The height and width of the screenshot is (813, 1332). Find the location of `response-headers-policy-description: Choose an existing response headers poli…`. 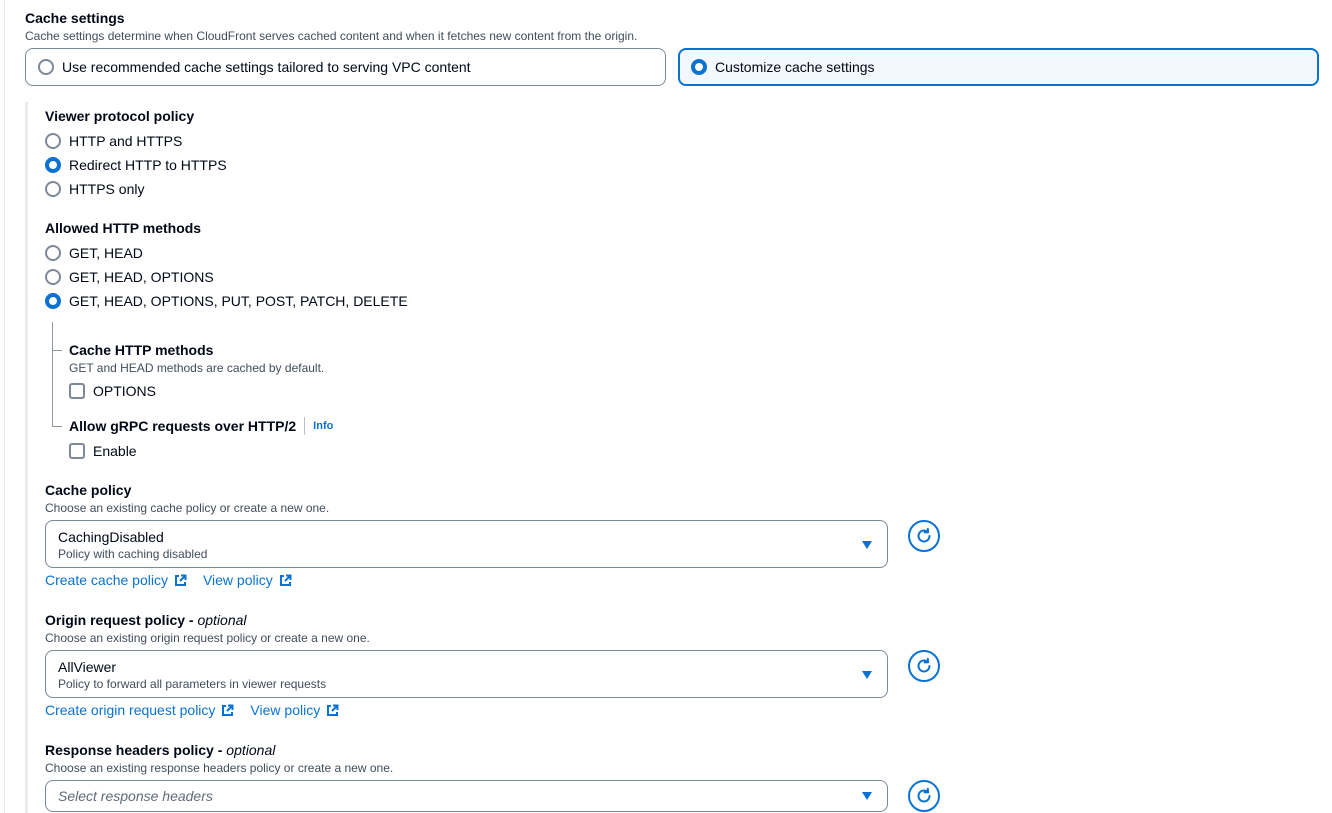

response-headers-policy-description: Choose an existing response headers poli… is located at coordinates (219, 768).